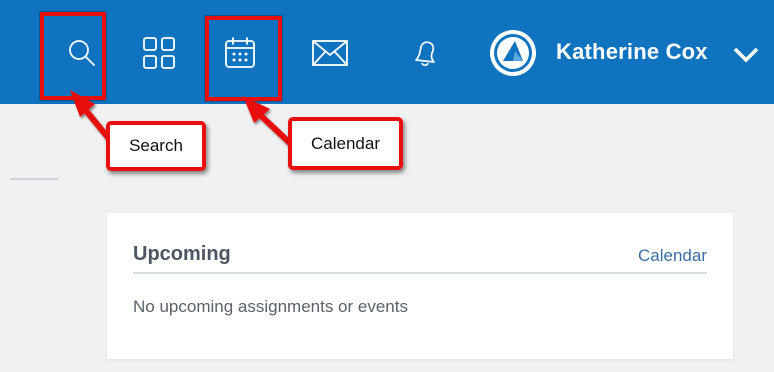  I want to click on envelope-icon, so click(330, 53).